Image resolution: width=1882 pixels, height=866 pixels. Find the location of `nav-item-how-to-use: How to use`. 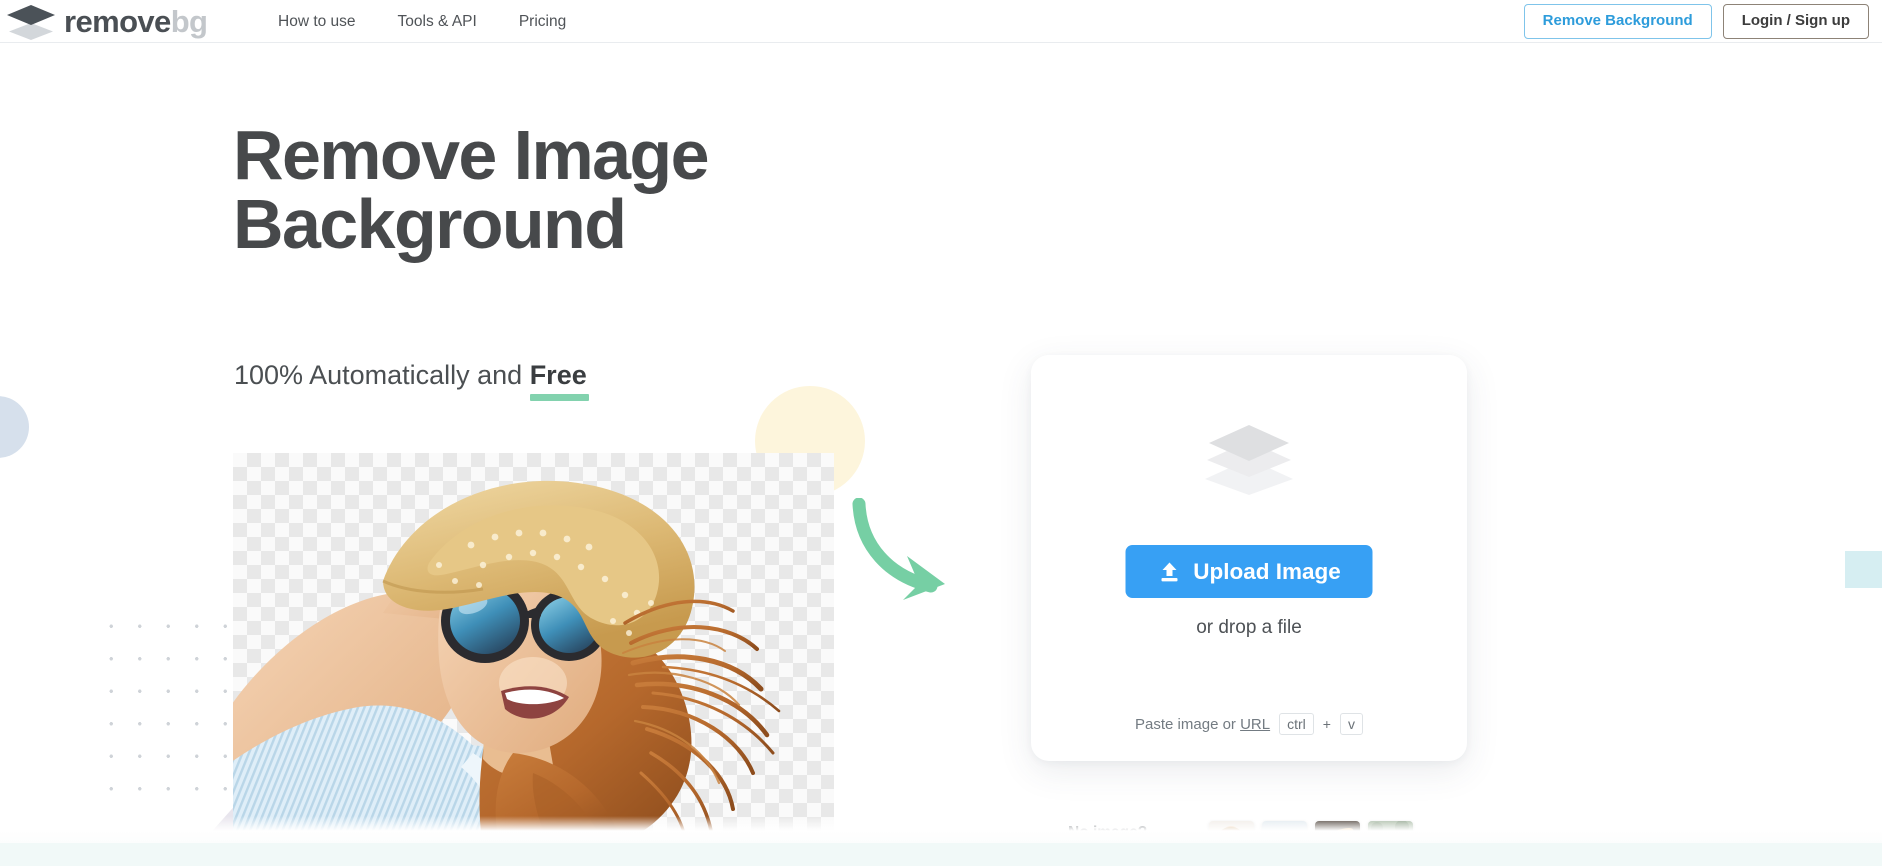

nav-item-how-to-use: How to use is located at coordinates (317, 22).